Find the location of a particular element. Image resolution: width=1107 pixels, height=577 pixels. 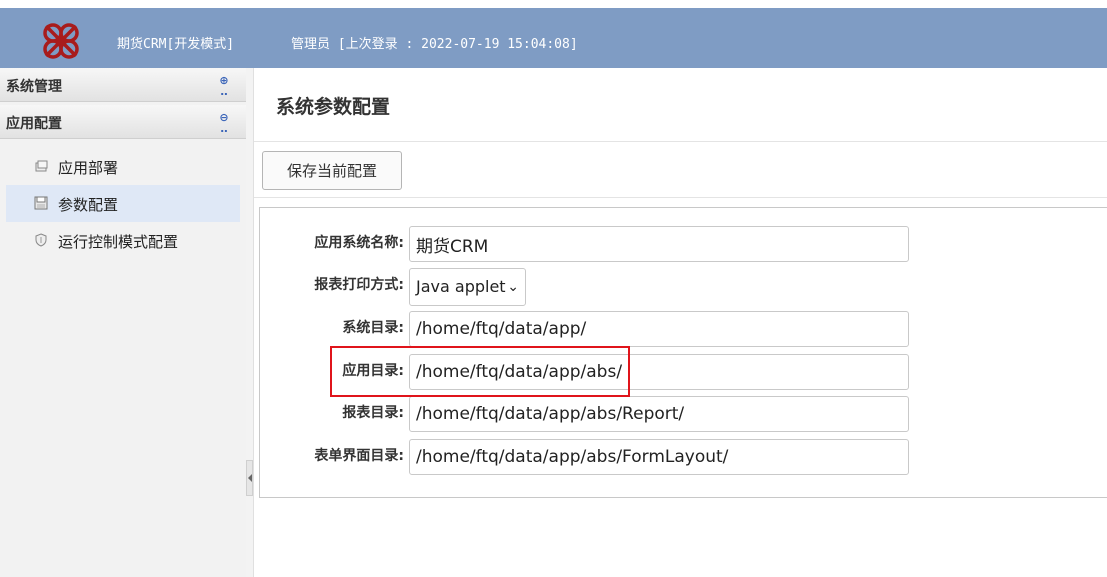

sidebar-gutter is located at coordinates (250, 322).